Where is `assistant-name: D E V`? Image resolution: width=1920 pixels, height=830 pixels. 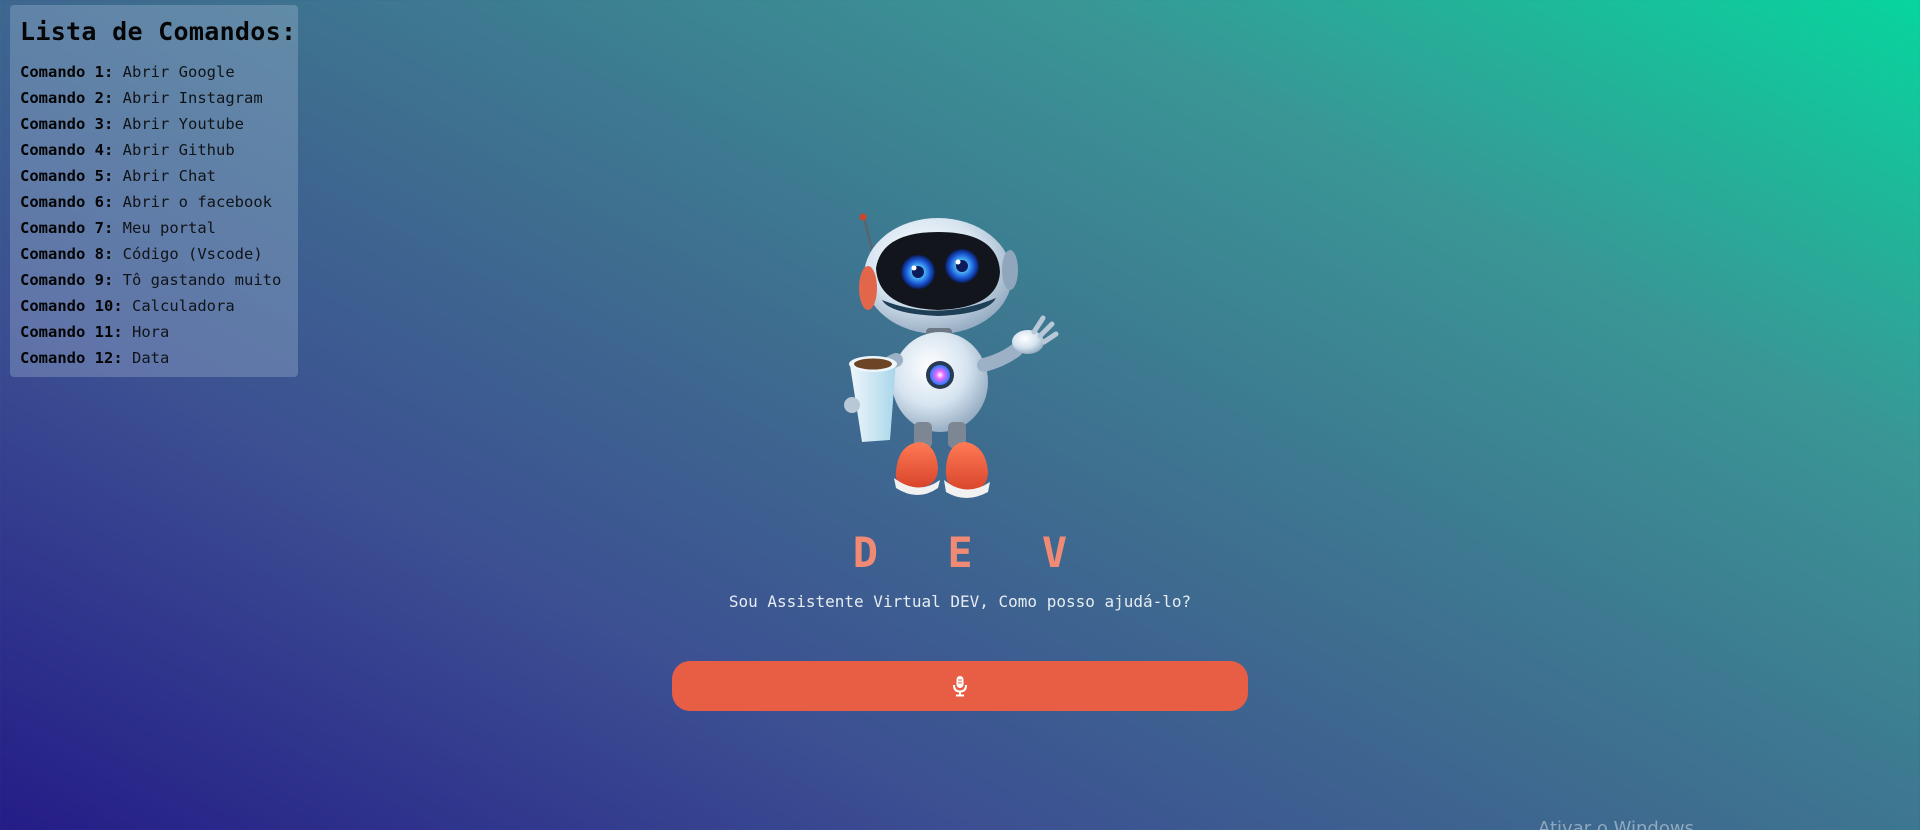 assistant-name: D E V is located at coordinates (971, 552).